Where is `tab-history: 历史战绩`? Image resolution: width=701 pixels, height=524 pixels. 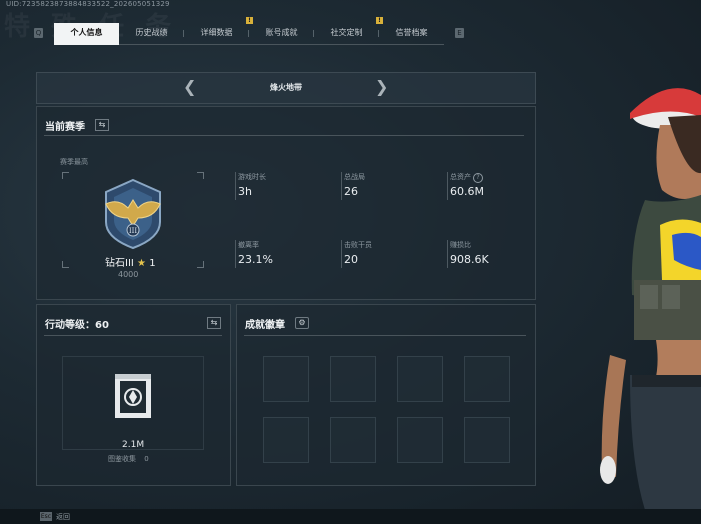 tab-history: 历史战绩 is located at coordinates (151, 34).